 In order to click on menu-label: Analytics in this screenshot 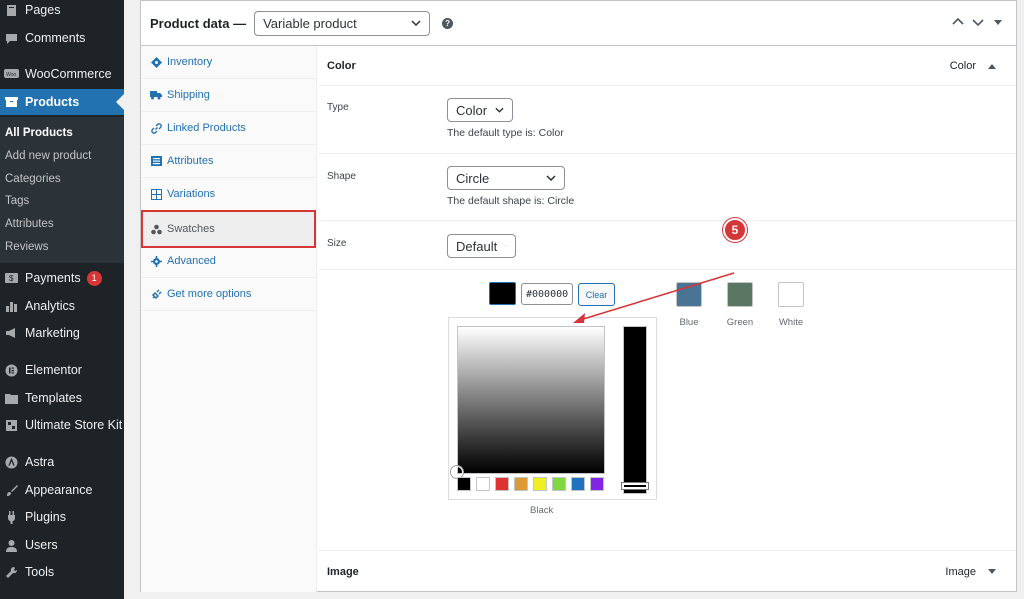, I will do `click(50, 306)`.